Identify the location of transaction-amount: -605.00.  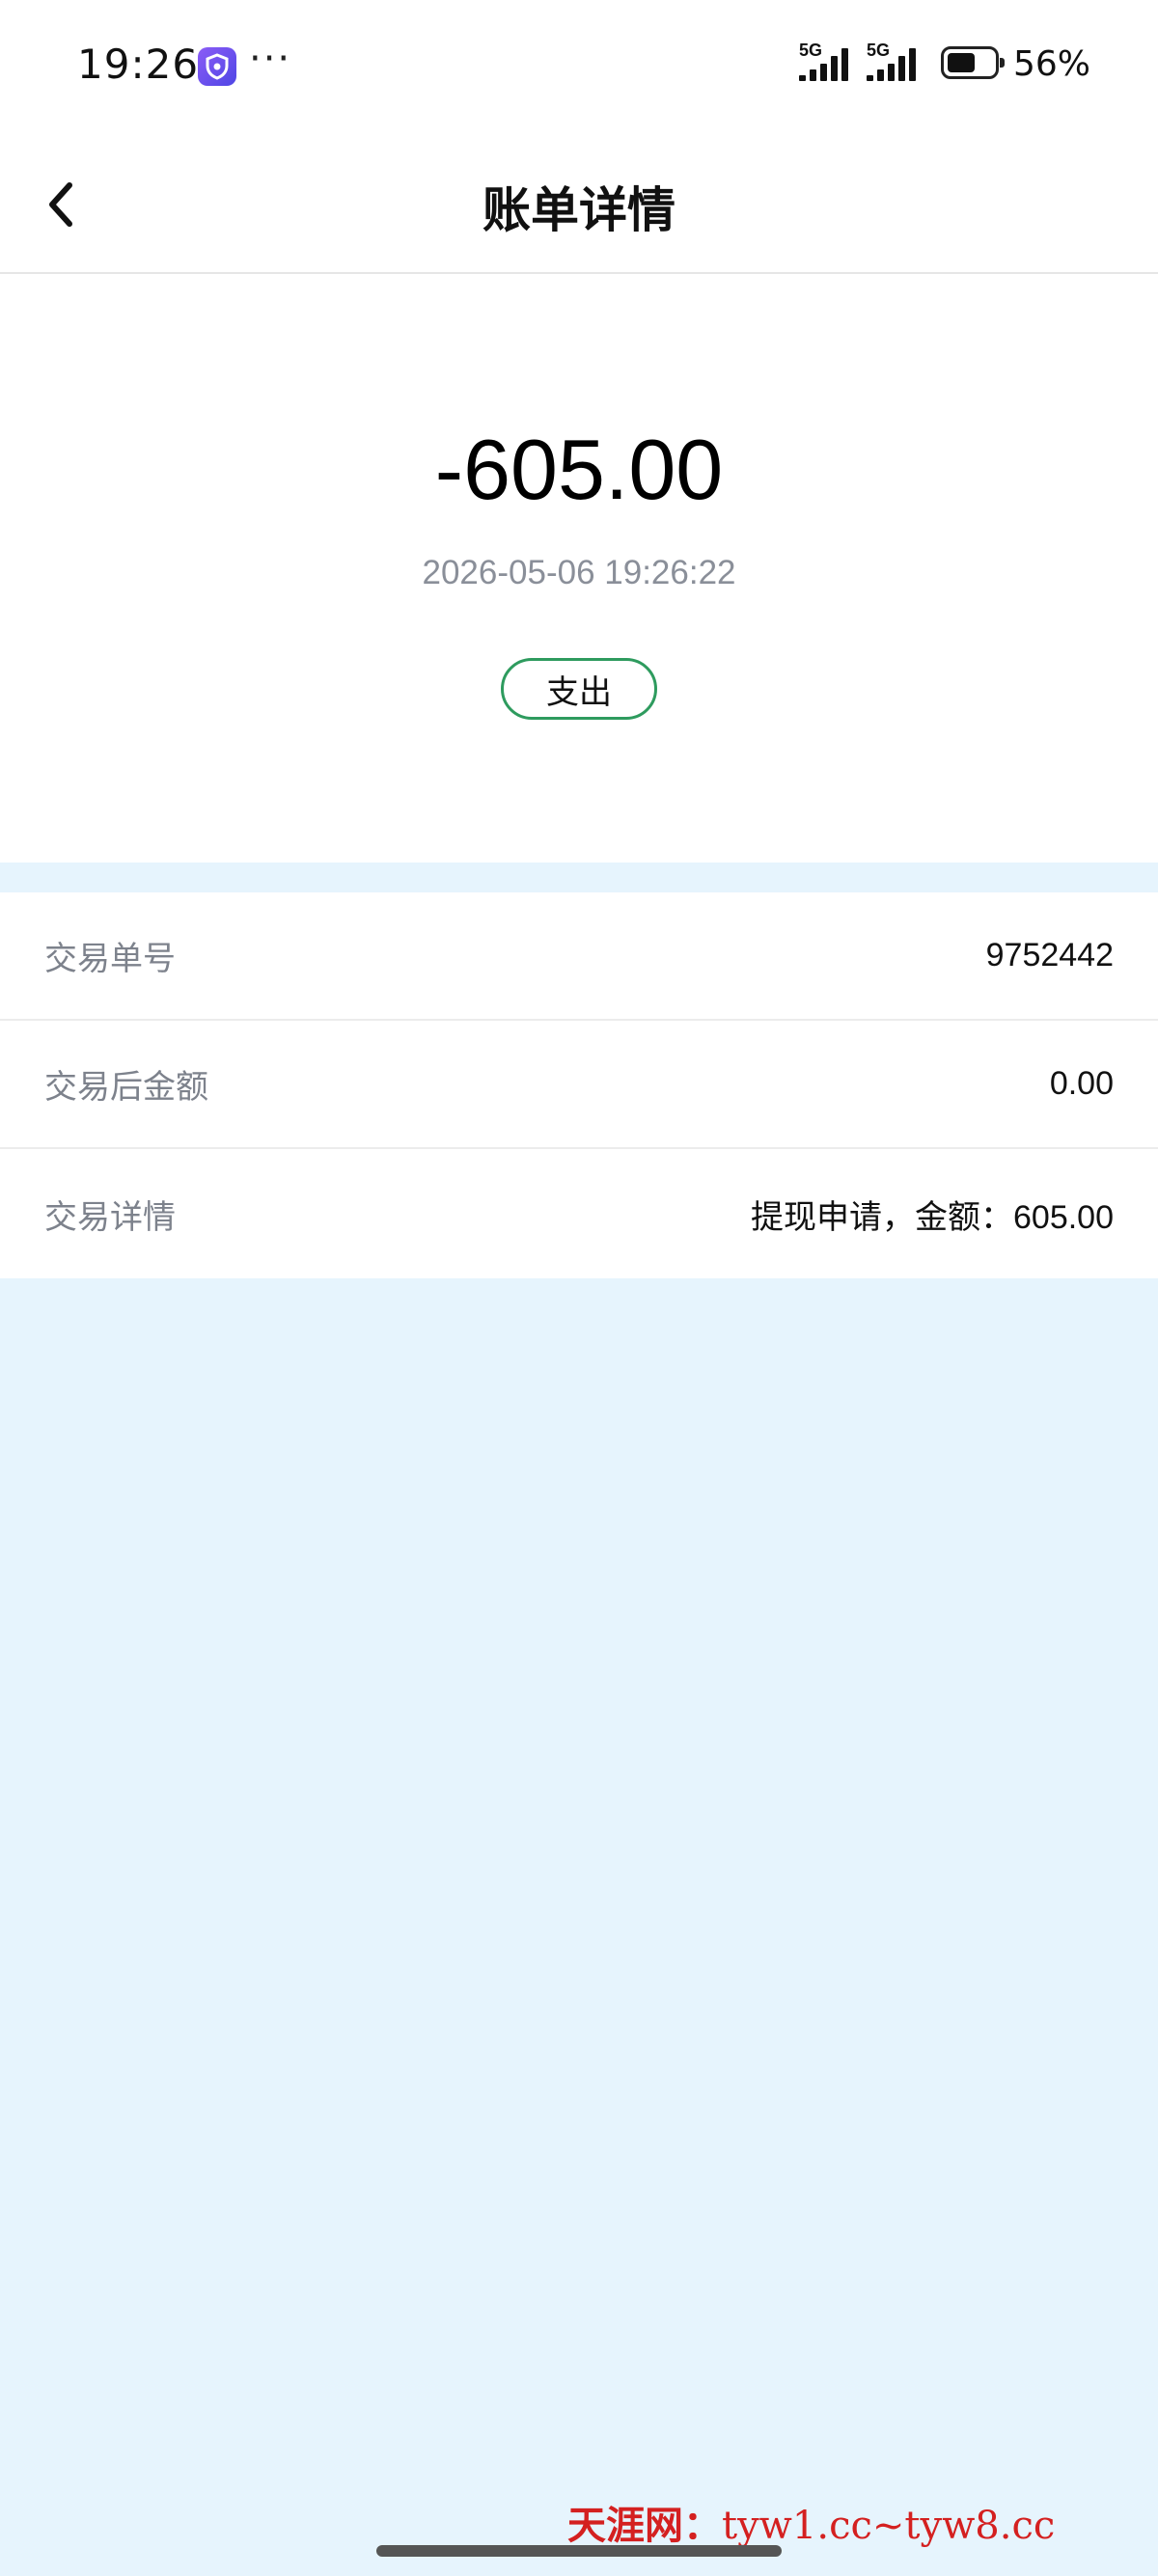
(579, 470).